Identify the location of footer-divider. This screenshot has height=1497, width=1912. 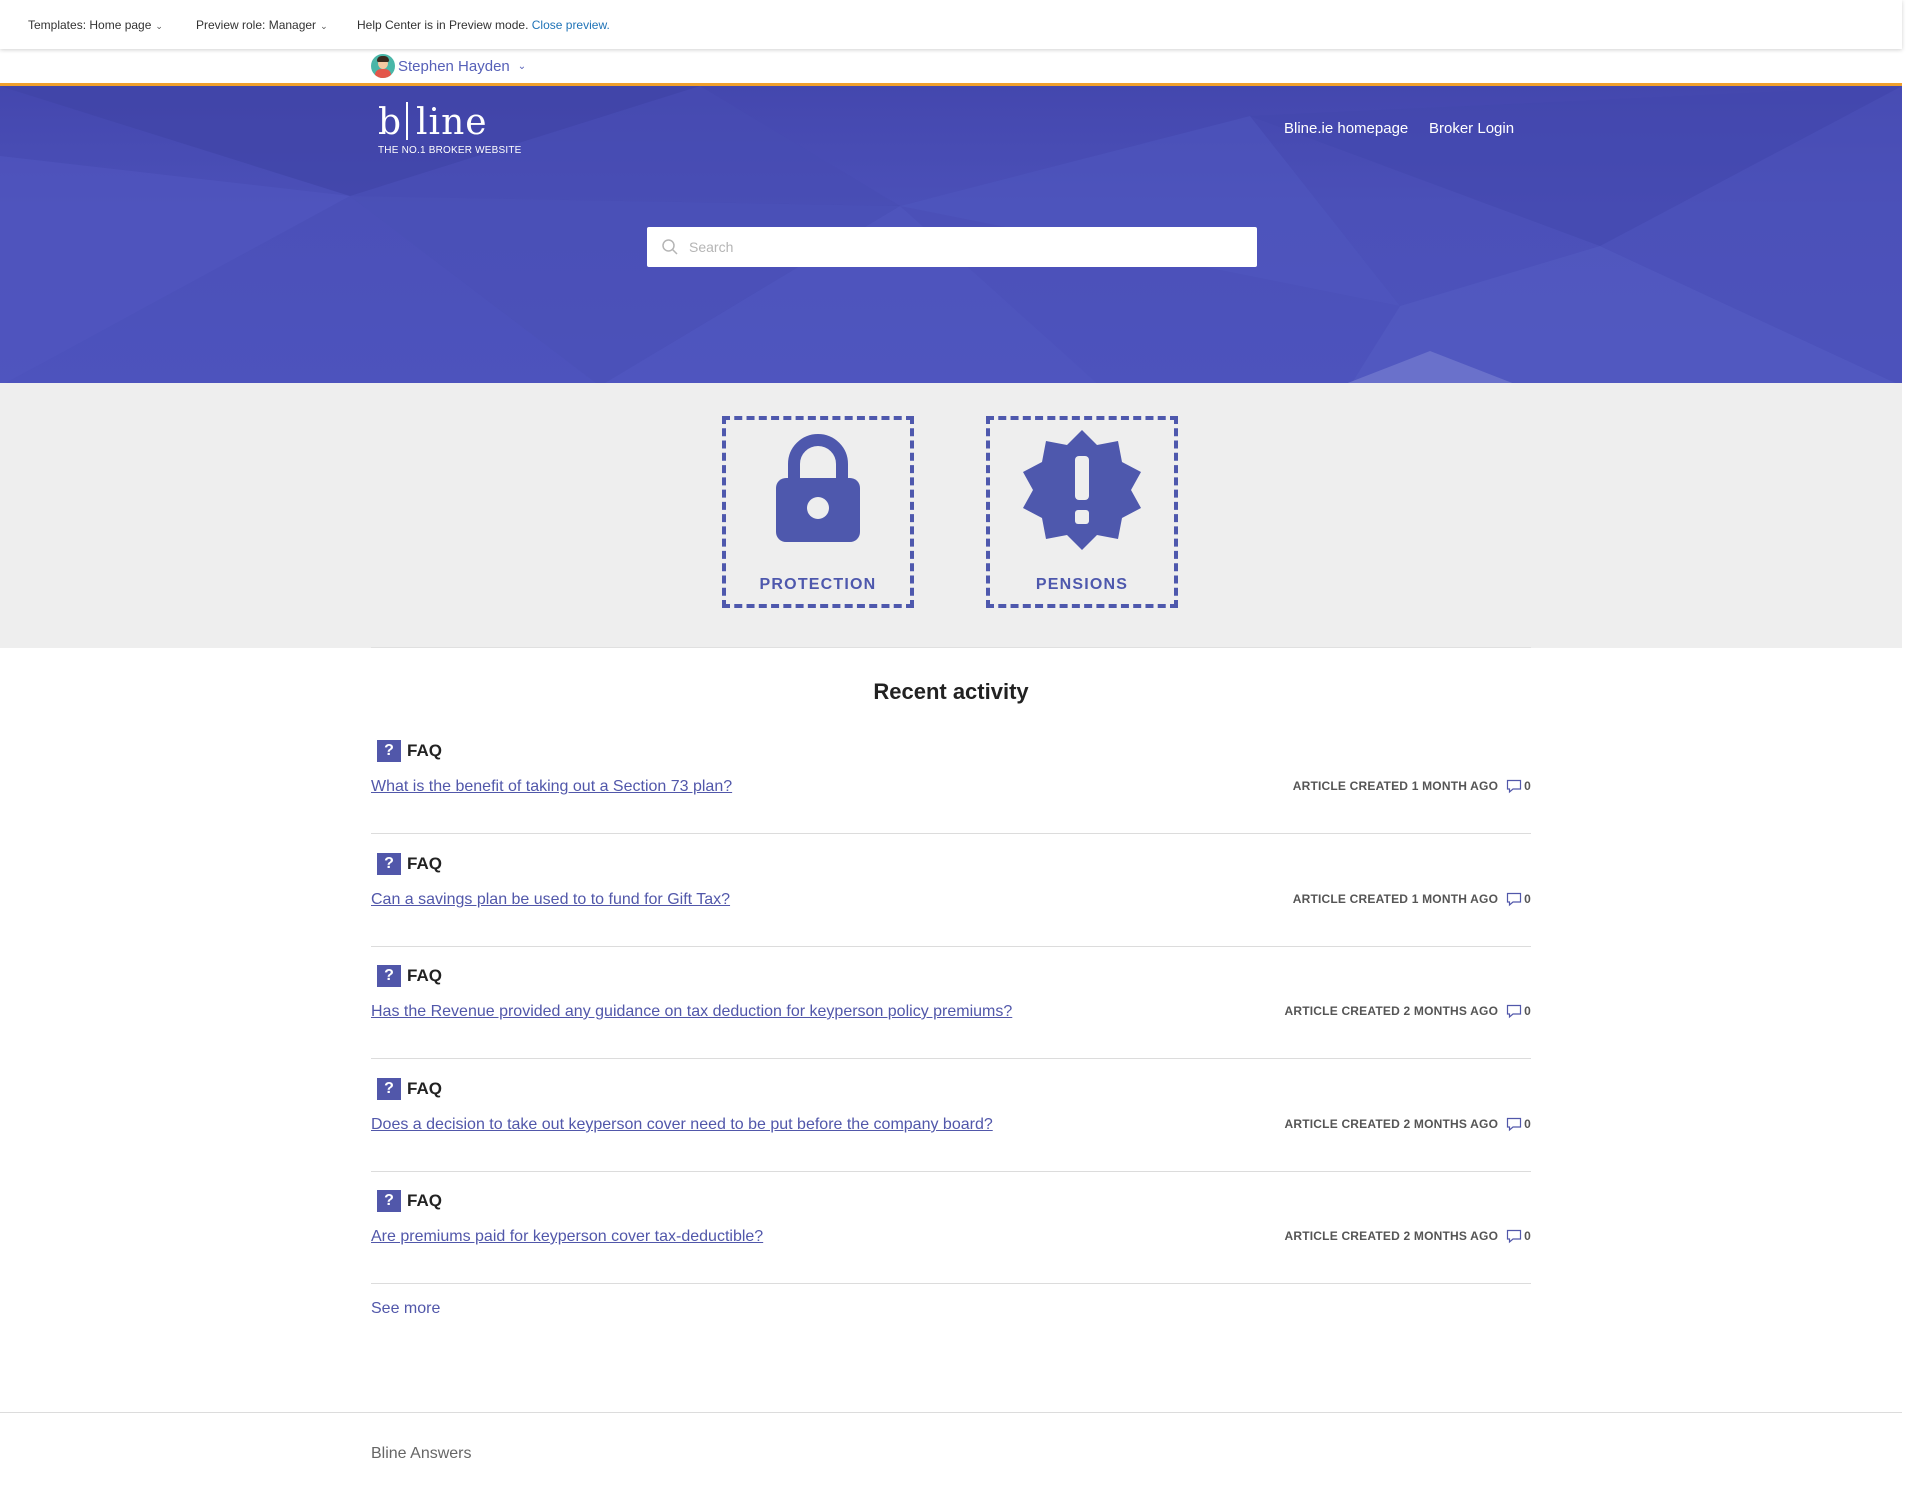
(951, 1412).